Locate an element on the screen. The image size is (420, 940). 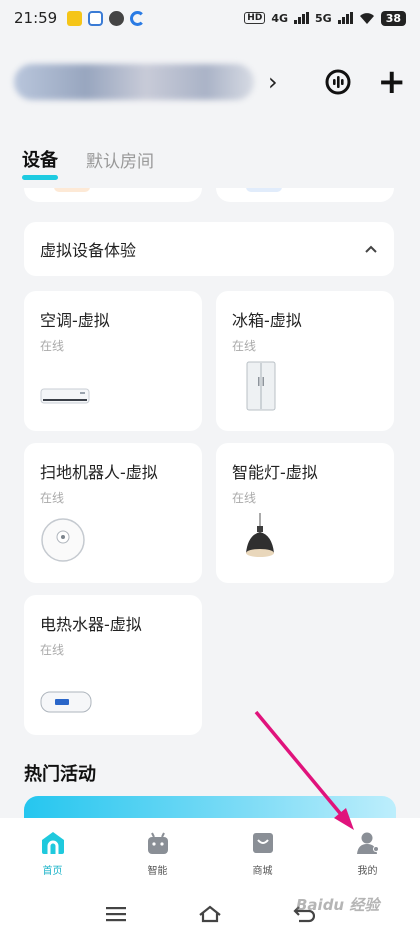
robot-vacuum-icon is located at coordinates (63, 542).